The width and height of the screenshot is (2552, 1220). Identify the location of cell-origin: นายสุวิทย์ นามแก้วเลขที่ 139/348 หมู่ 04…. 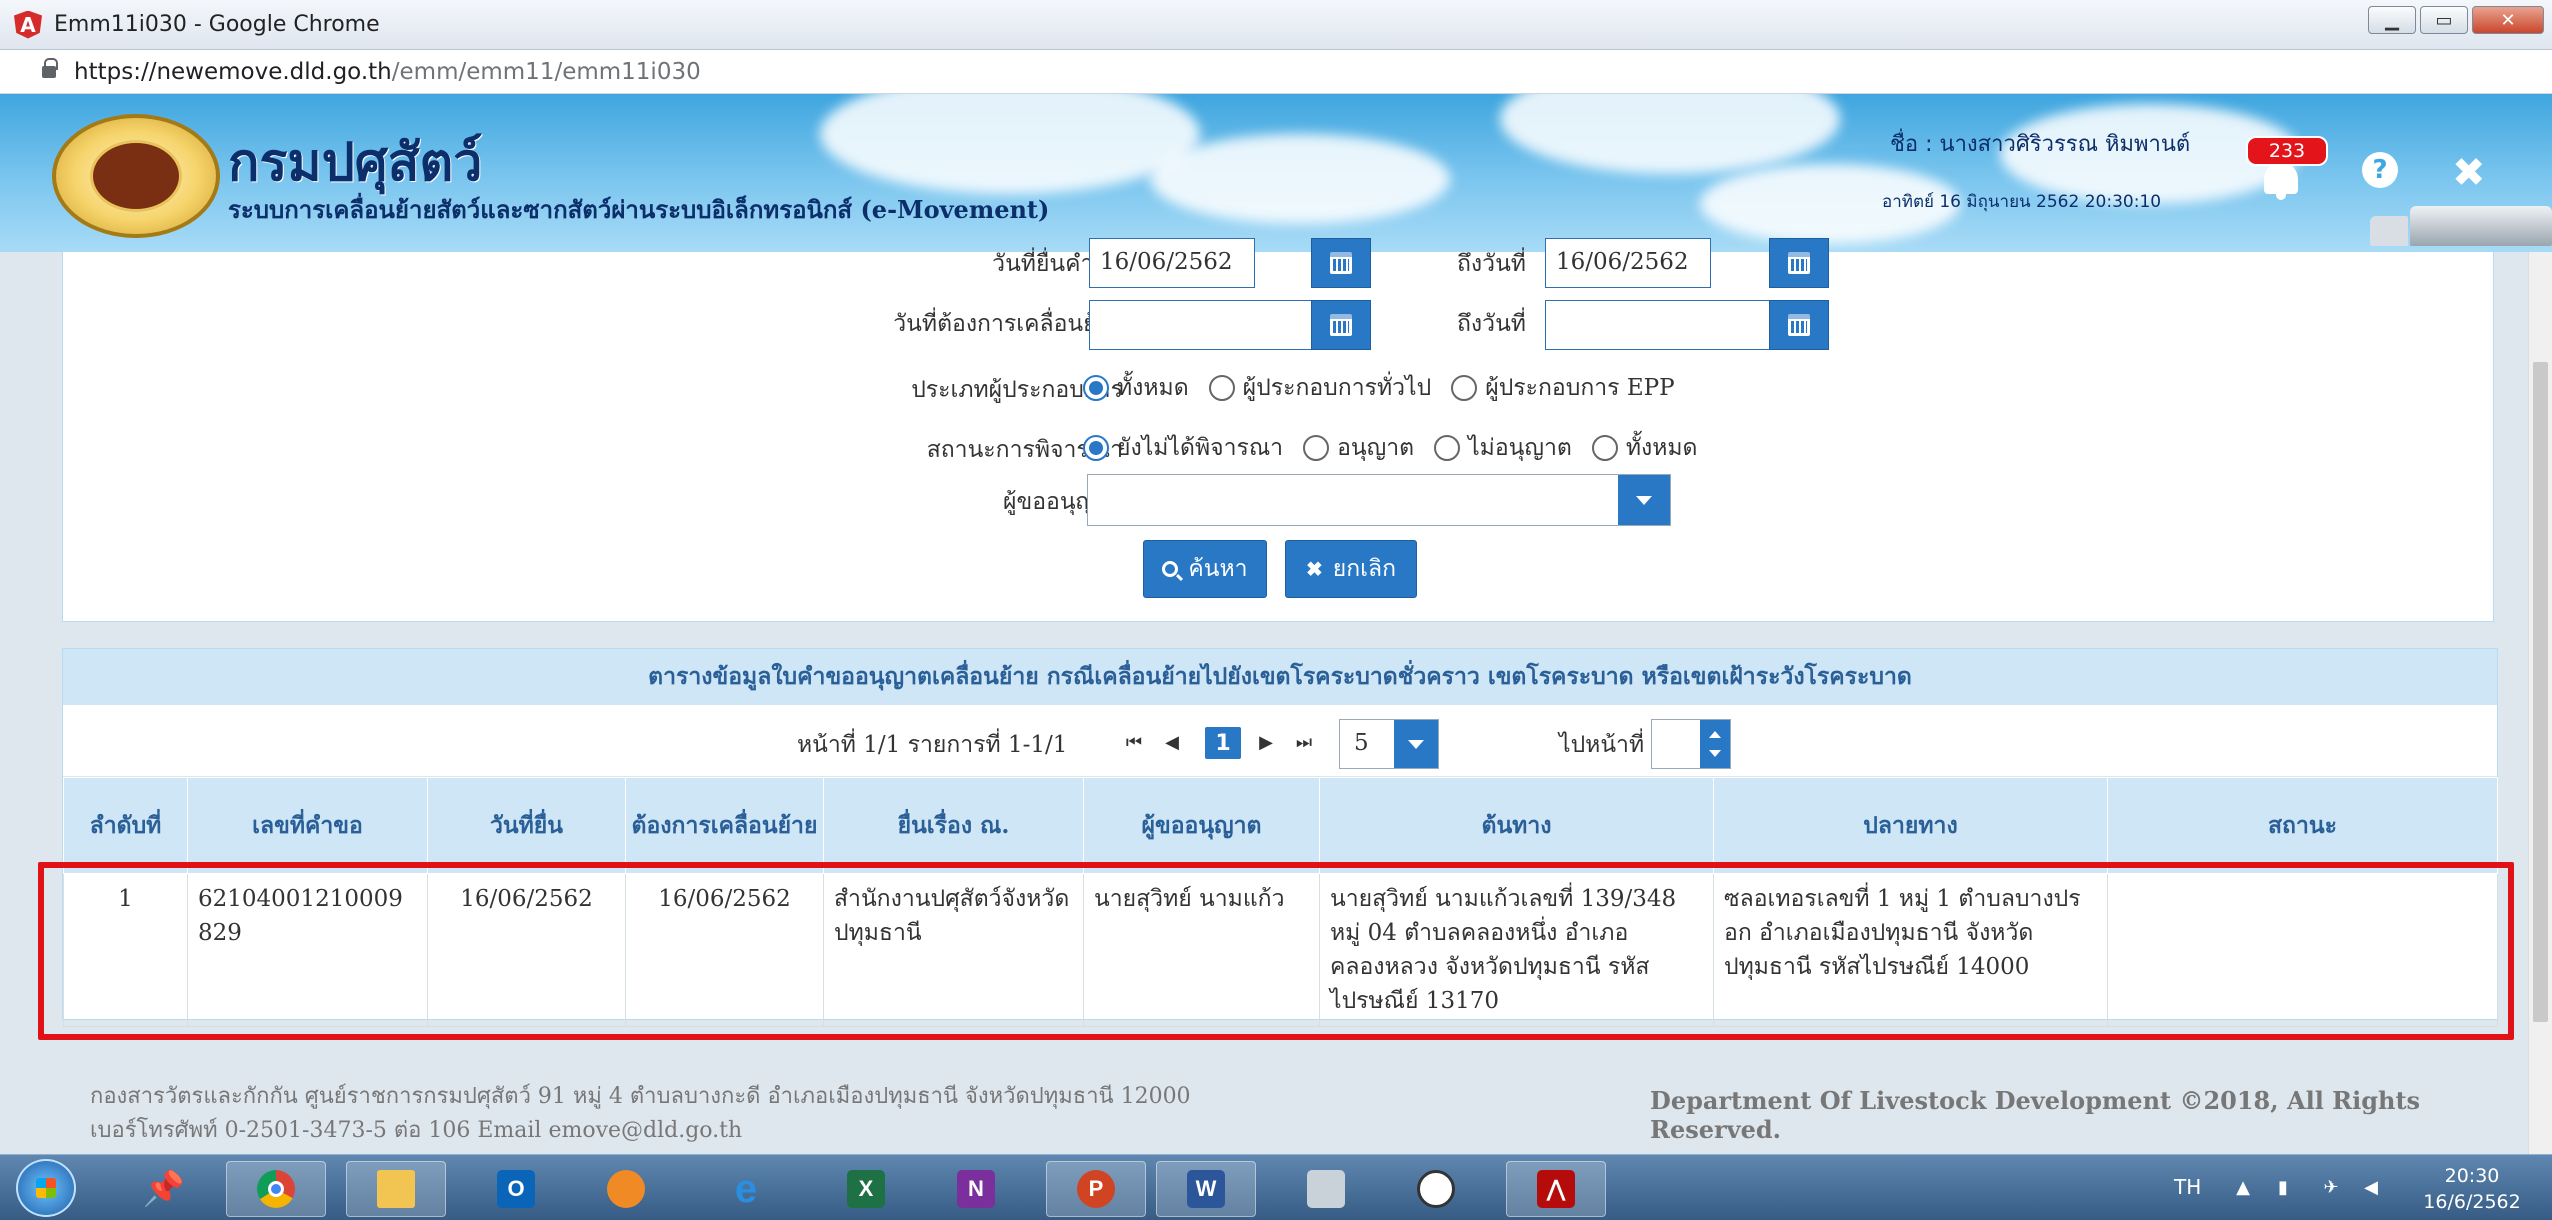
(1516, 950).